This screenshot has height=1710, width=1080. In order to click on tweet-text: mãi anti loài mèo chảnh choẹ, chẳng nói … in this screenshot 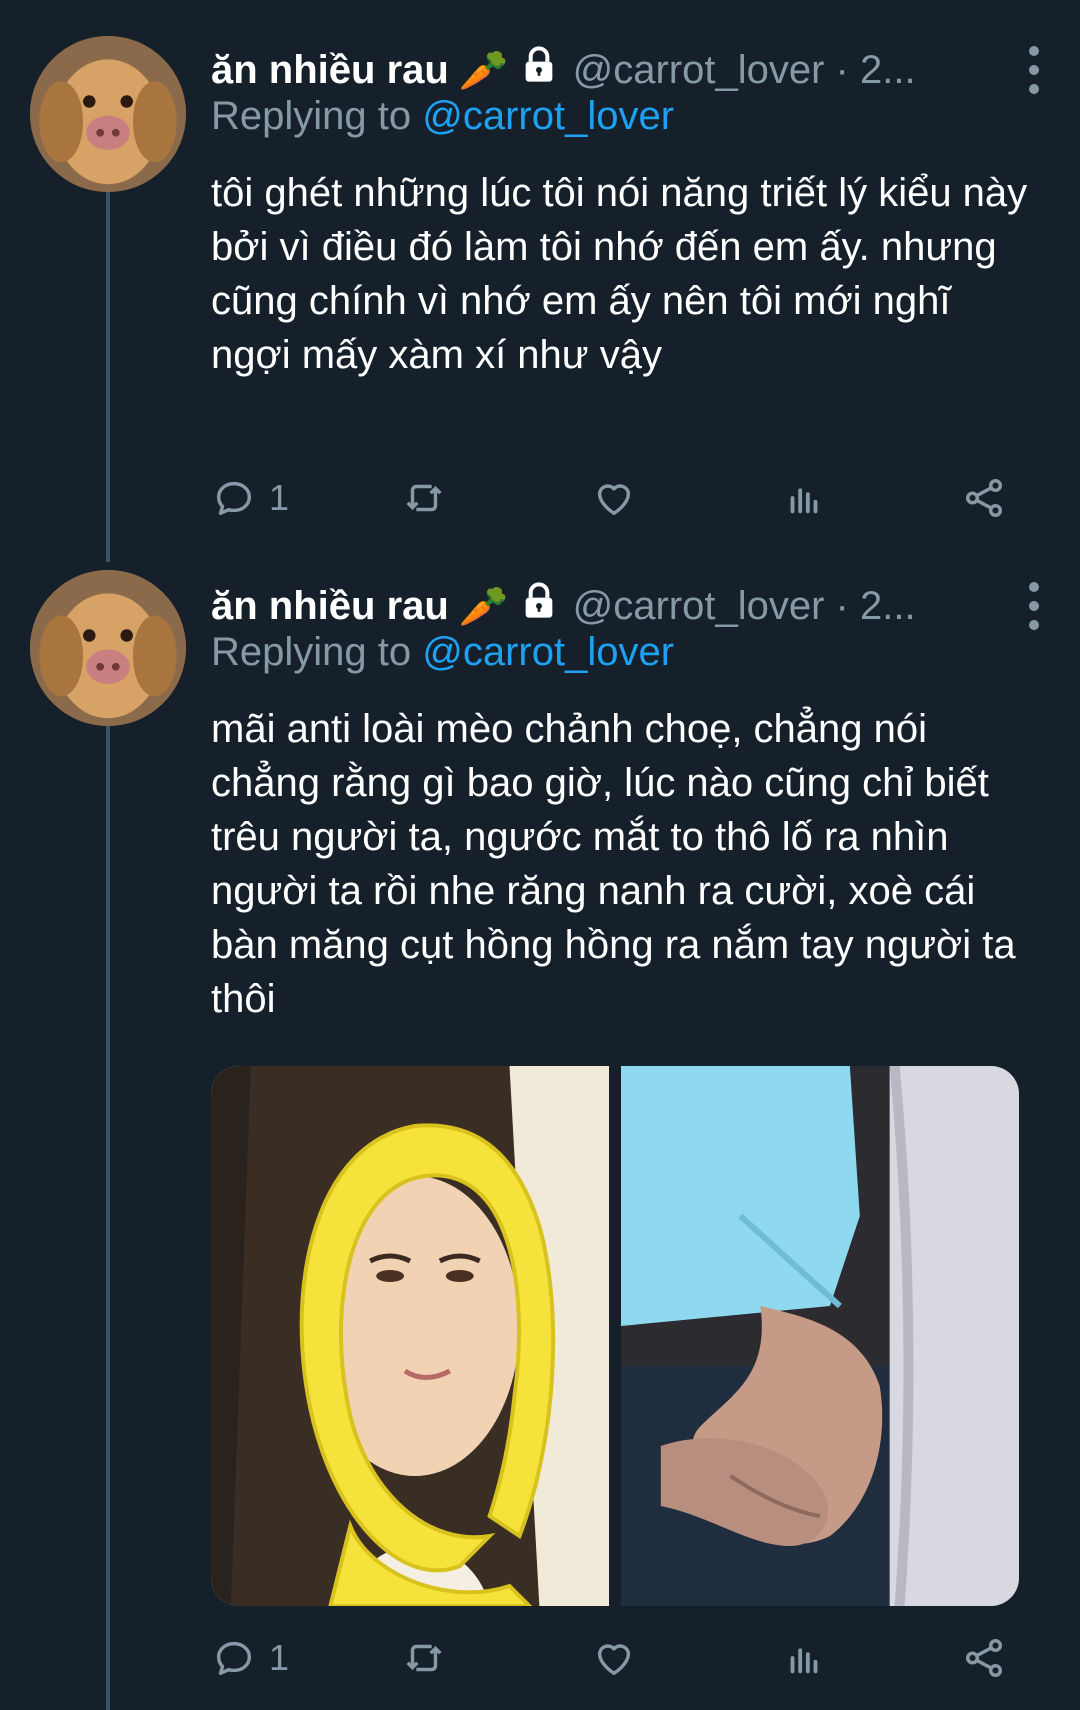, I will do `click(613, 864)`.